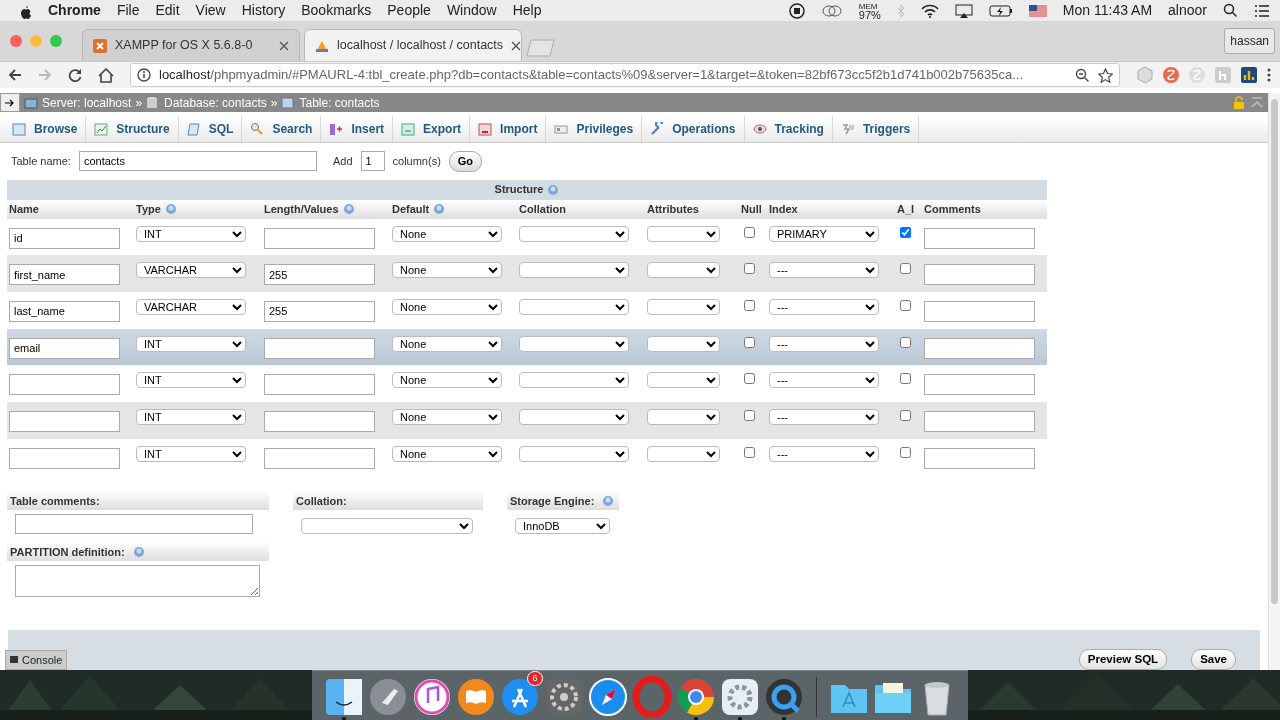  I want to click on memory-value: 97%, so click(869, 15).